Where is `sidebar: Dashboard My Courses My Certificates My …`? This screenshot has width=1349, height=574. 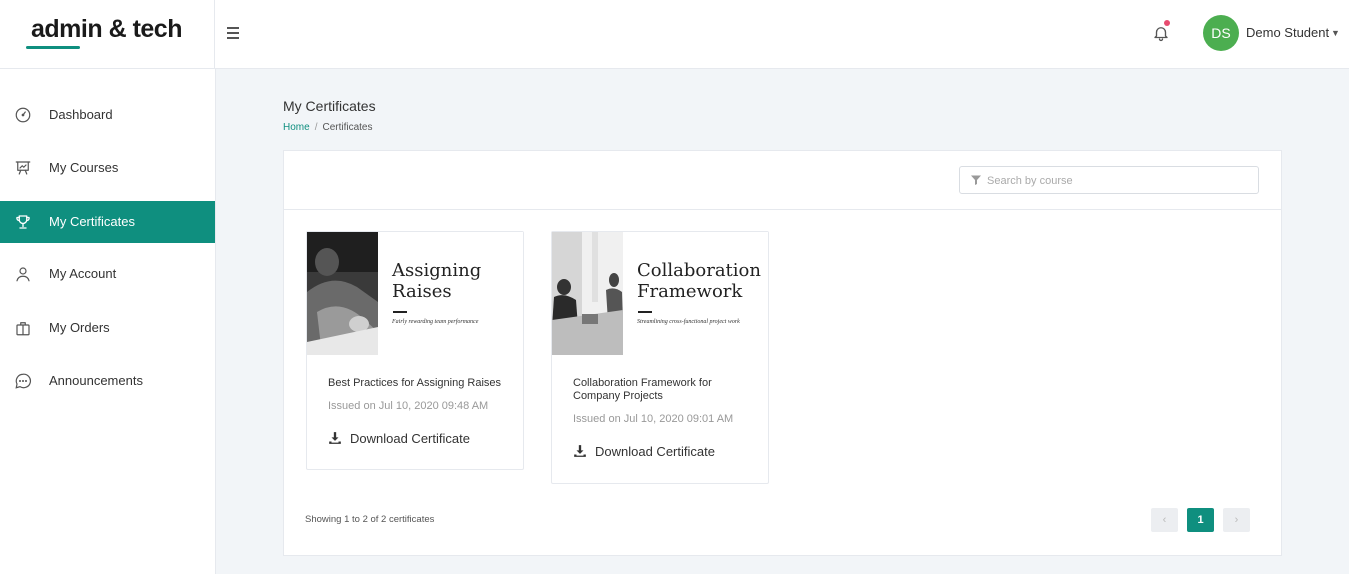
sidebar: Dashboard My Courses My Certificates My … is located at coordinates (108, 321).